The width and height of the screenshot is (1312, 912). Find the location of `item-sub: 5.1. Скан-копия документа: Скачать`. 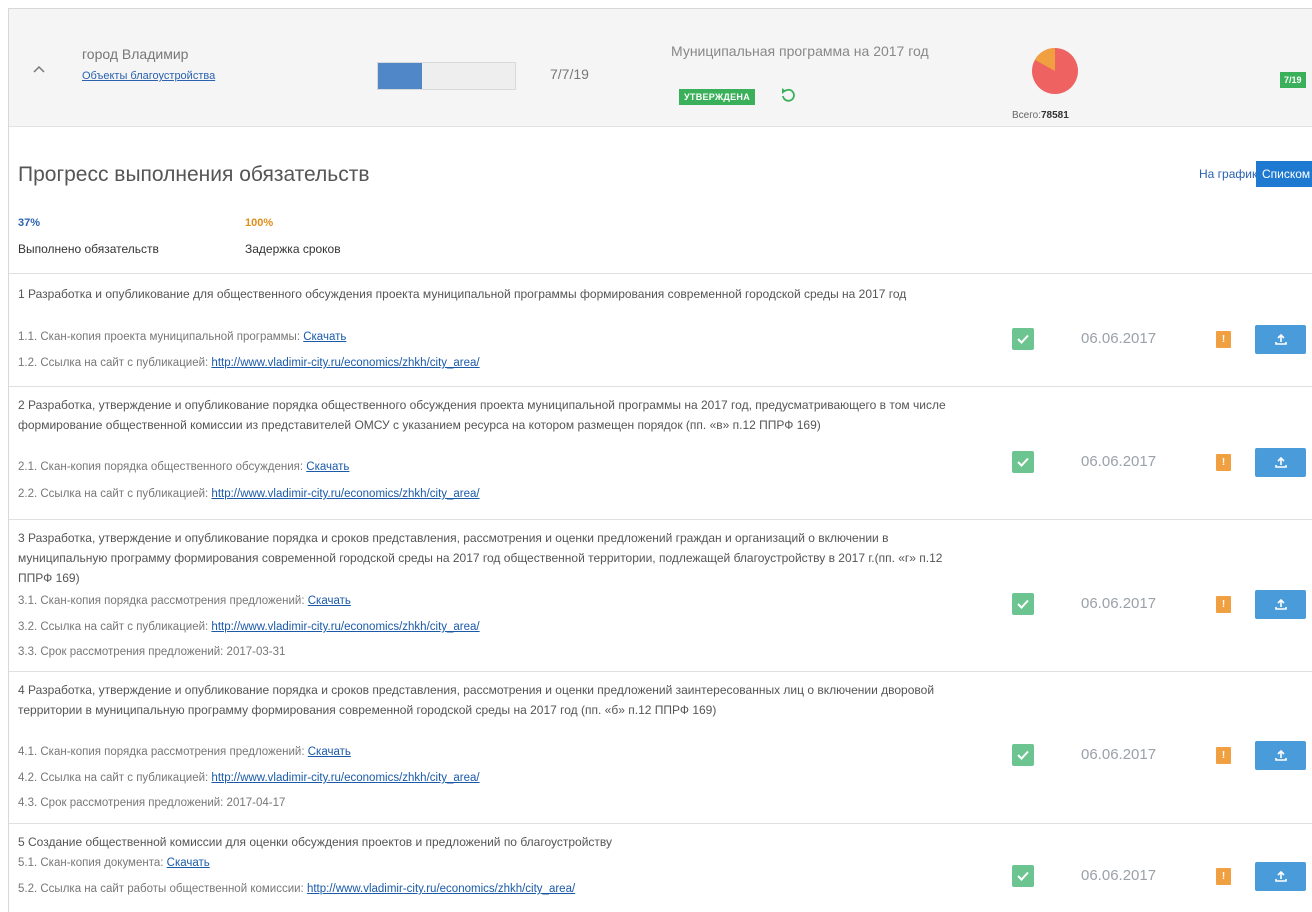

item-sub: 5.1. Скан-копия документа: Скачать is located at coordinates (114, 863).